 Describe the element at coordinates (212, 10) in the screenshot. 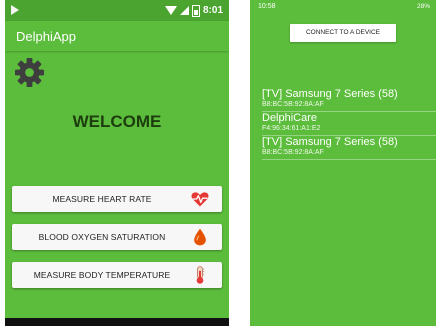

I see `status-time: 8:01` at that location.